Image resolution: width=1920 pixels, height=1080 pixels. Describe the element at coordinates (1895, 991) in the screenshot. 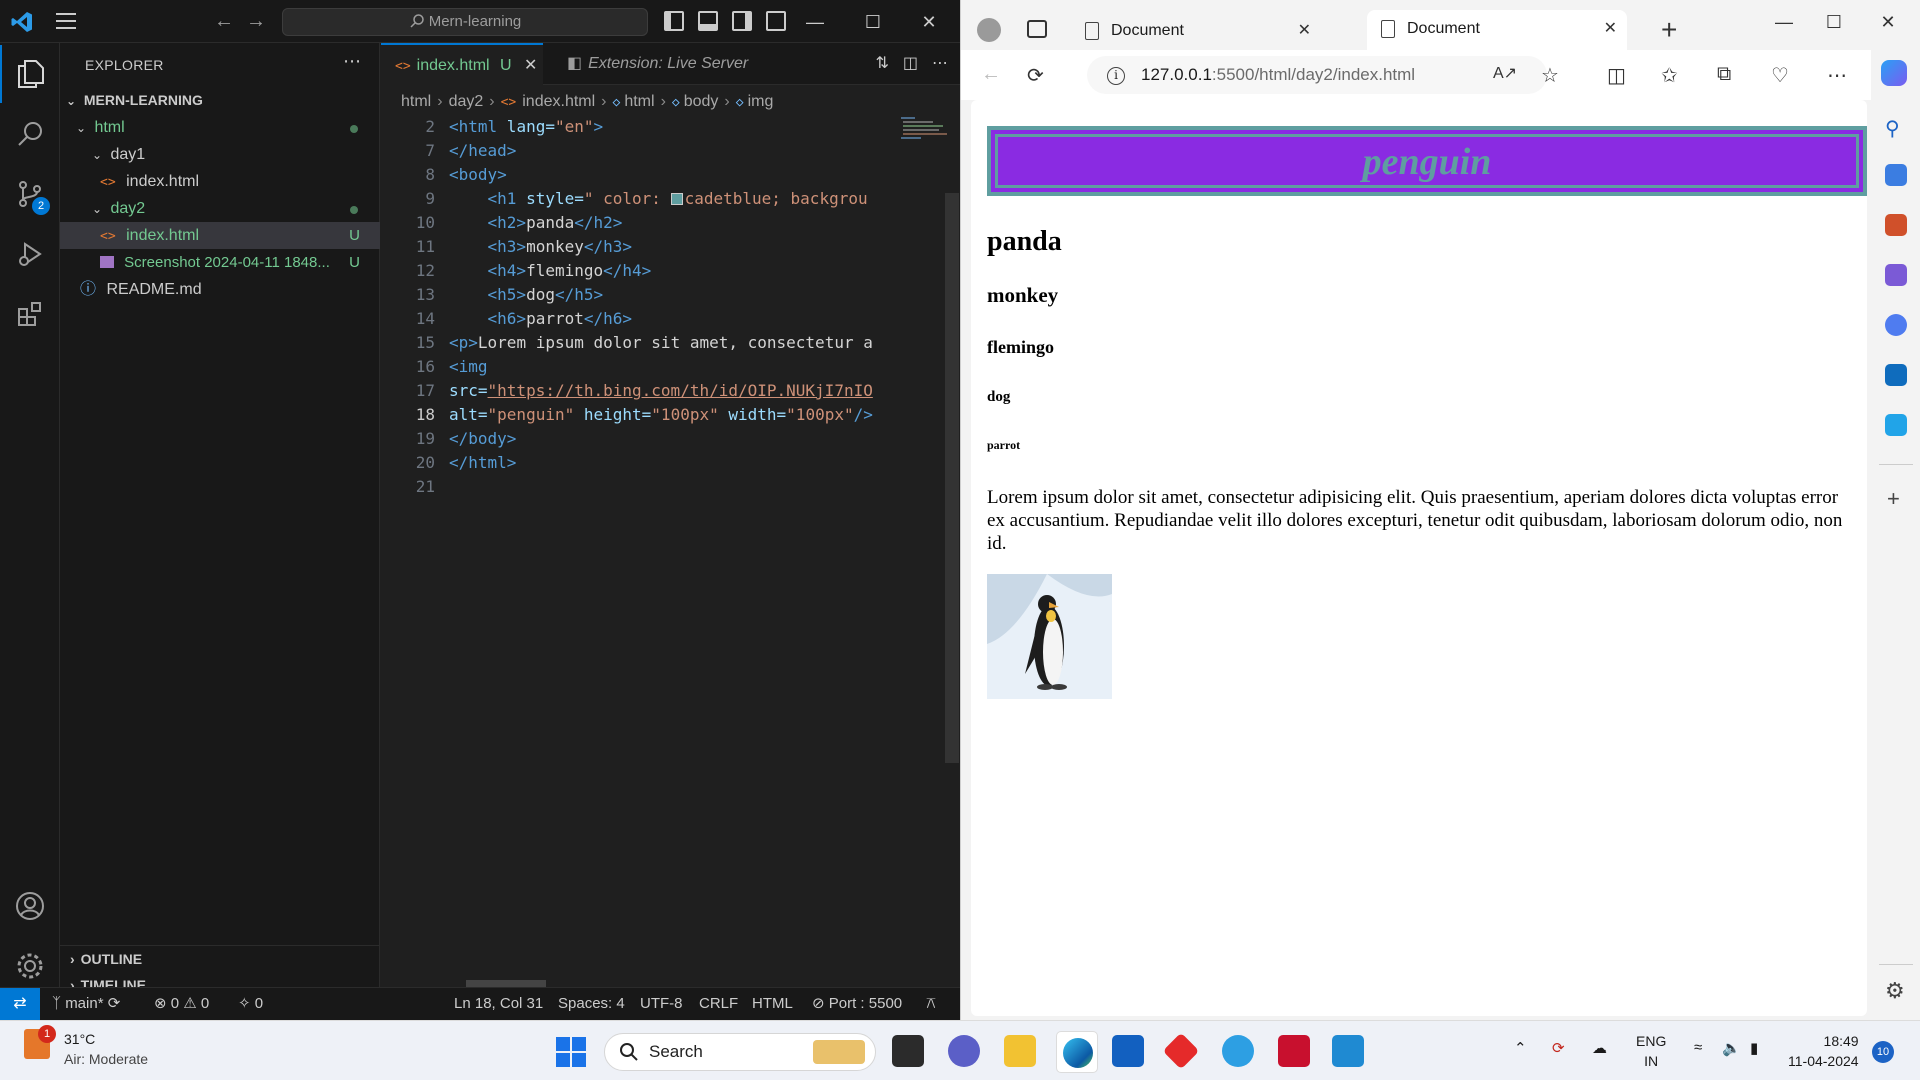

I see `gear-icon: ⚙` at that location.